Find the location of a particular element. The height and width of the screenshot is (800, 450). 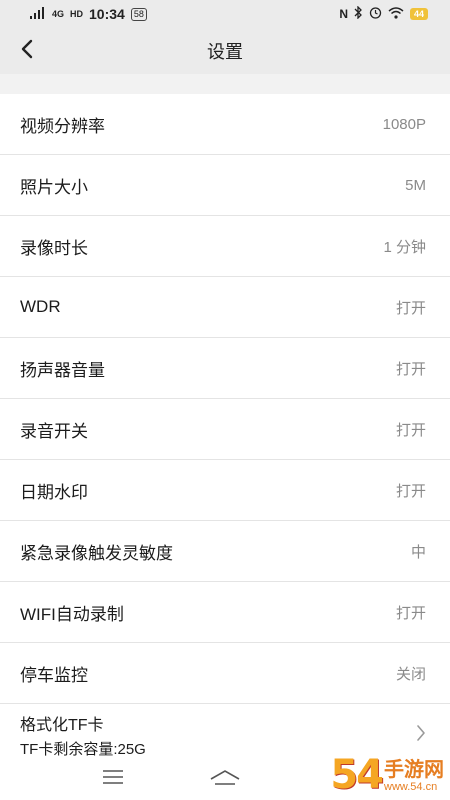

setting-audio-recording: 录音开关 打开 is located at coordinates (225, 429).